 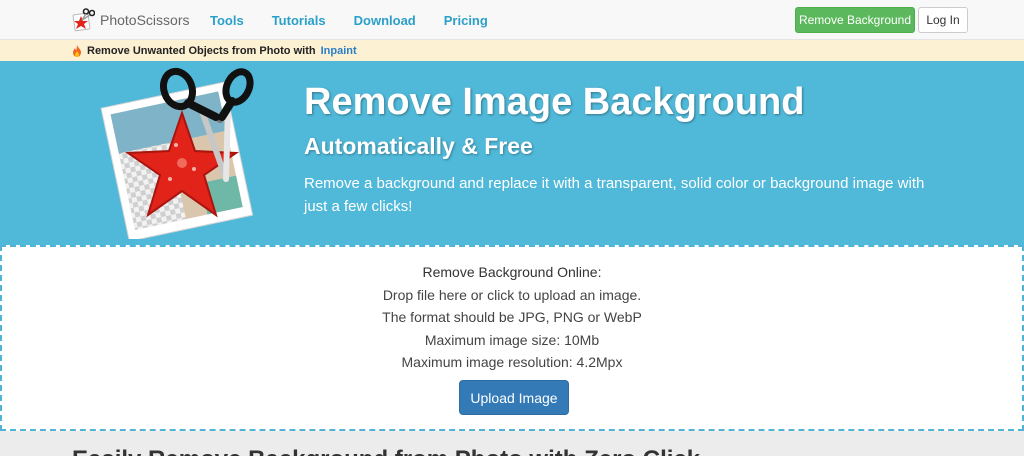 I want to click on upload-size-limit: Maximum image size: 10Mb, so click(x=512, y=340).